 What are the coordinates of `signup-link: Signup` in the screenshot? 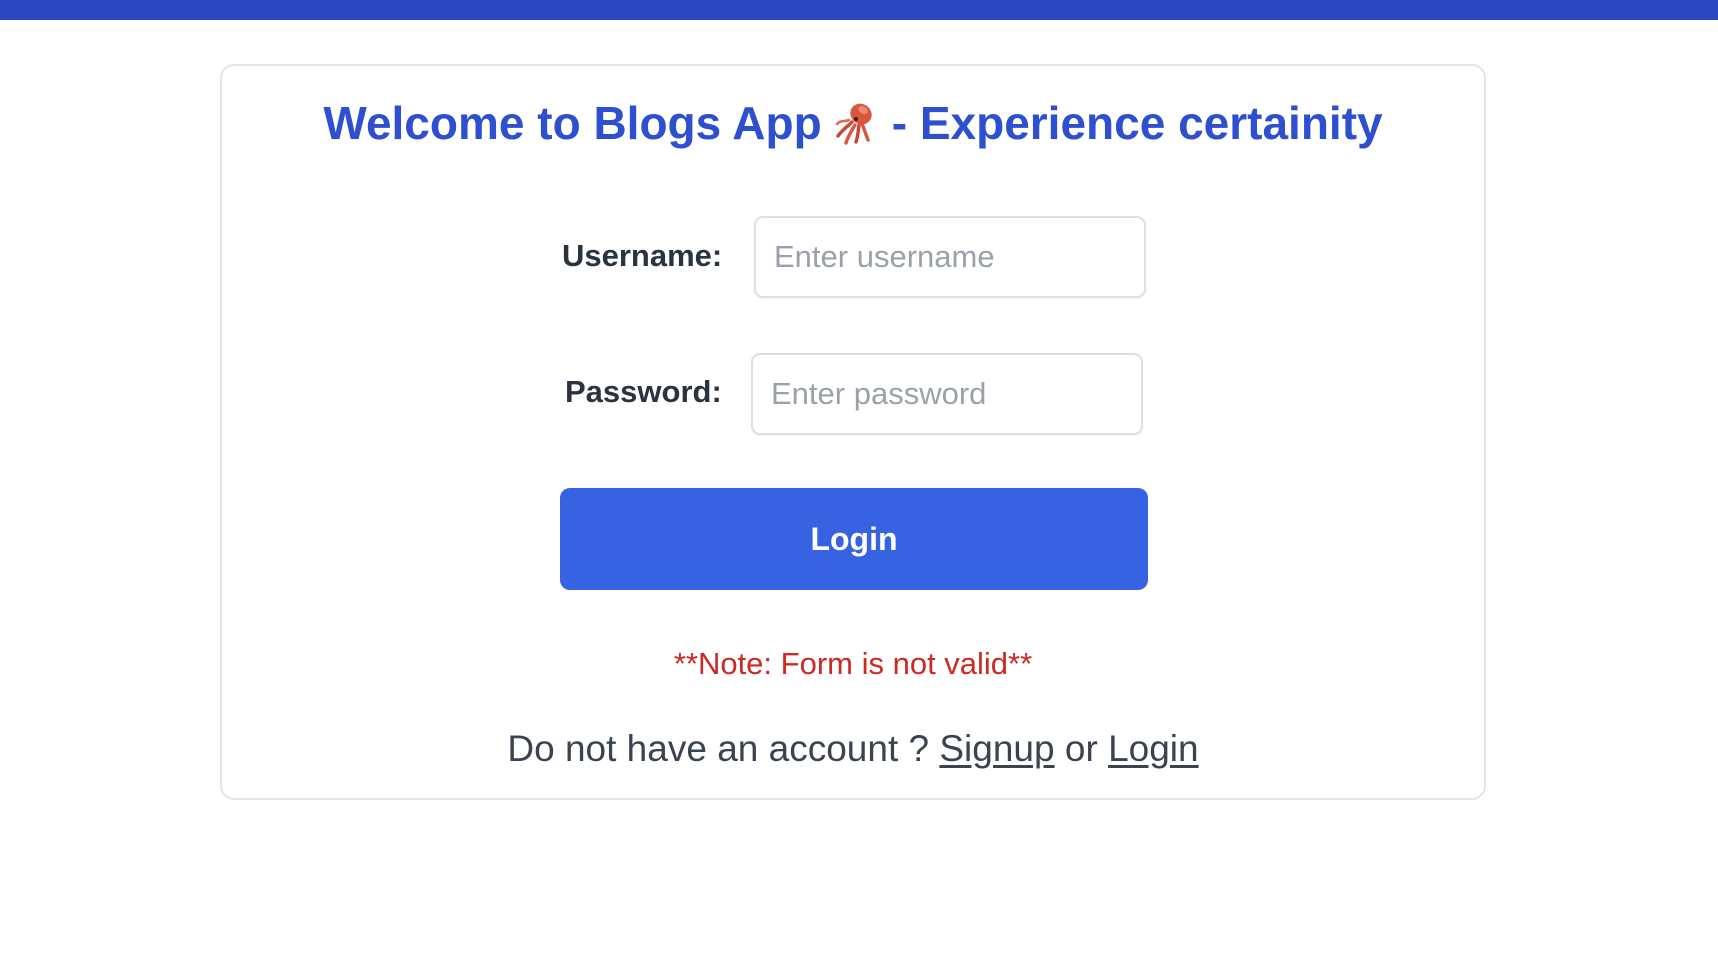 It's located at (996, 748).